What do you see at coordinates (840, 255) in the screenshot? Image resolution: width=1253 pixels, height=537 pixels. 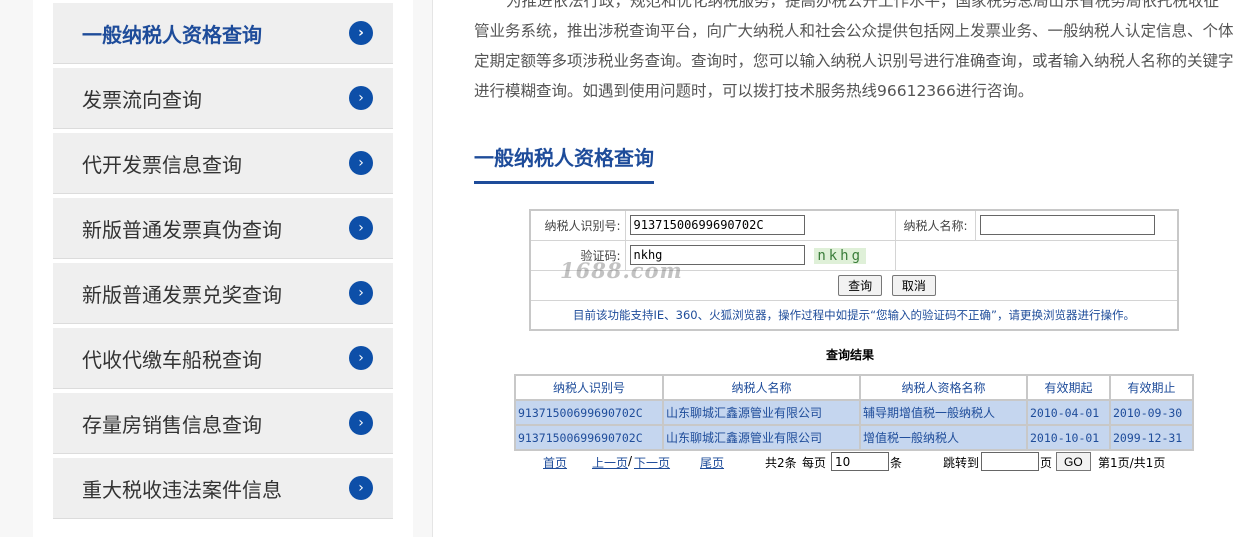 I see `captcha-image: nkhg` at bounding box center [840, 255].